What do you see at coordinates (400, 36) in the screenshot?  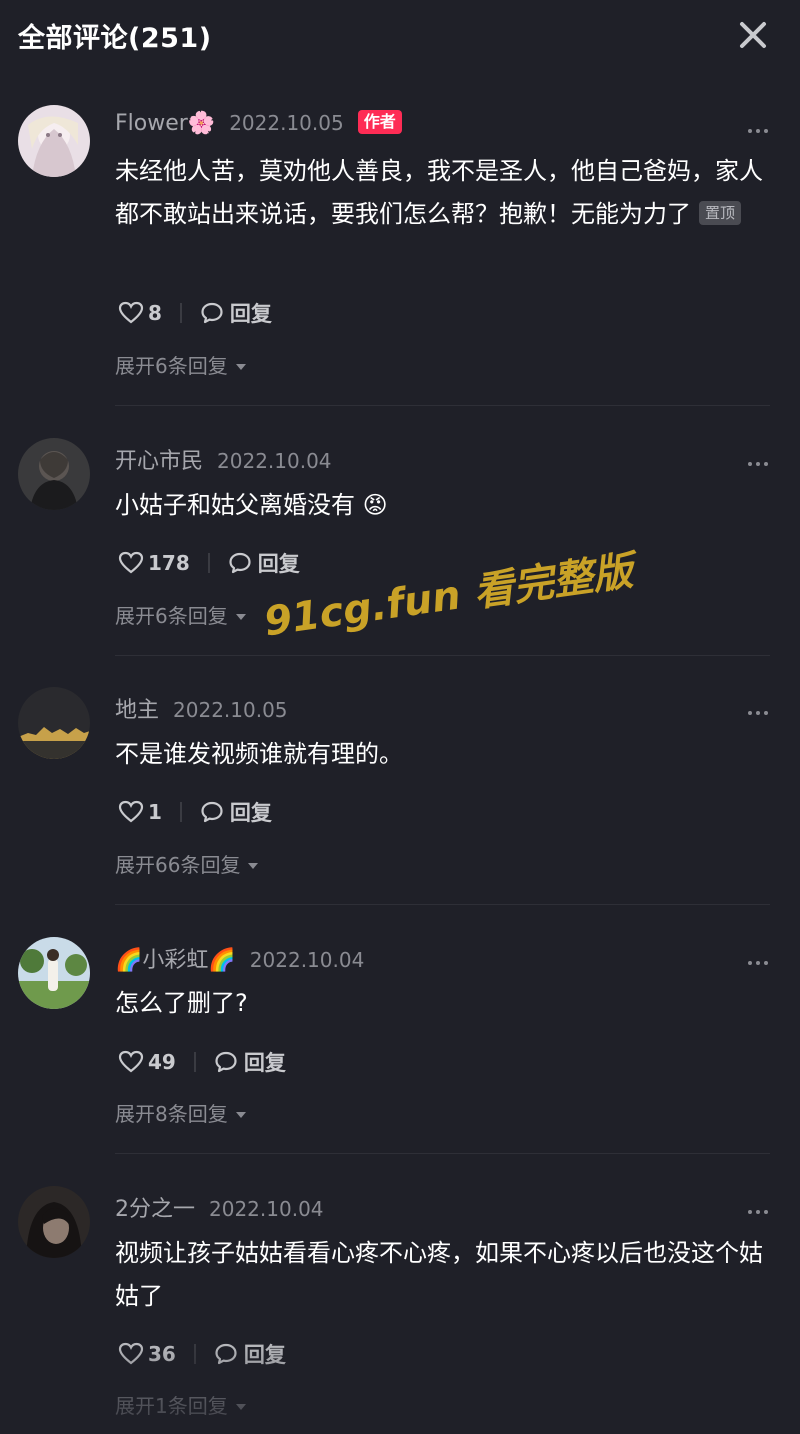 I see `comments-header: 全部评论(251)` at bounding box center [400, 36].